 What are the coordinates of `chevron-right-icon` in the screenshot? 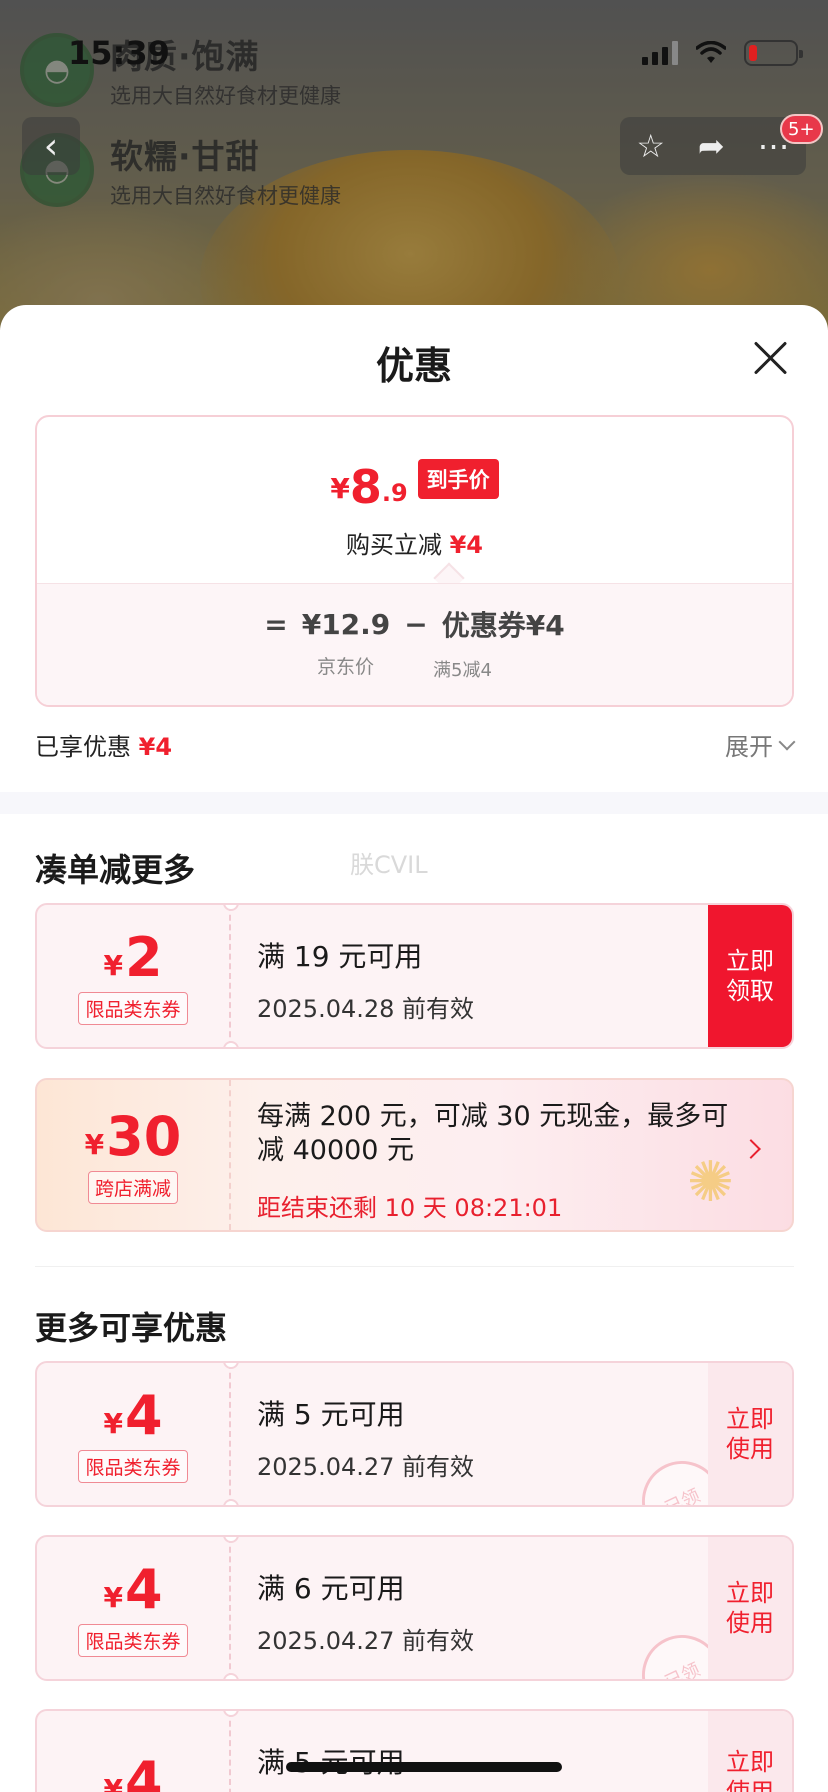 It's located at (751, 1149).